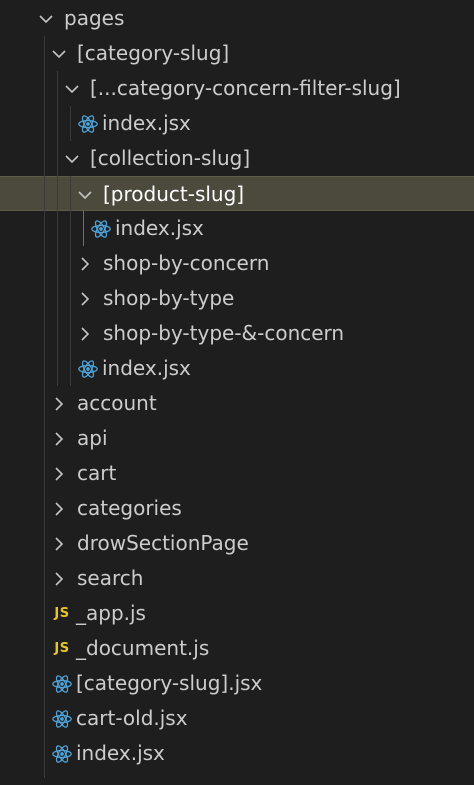 The width and height of the screenshot is (474, 785). Describe the element at coordinates (237, 613) in the screenshot. I see `tree-file-row: JS _app.js` at that location.